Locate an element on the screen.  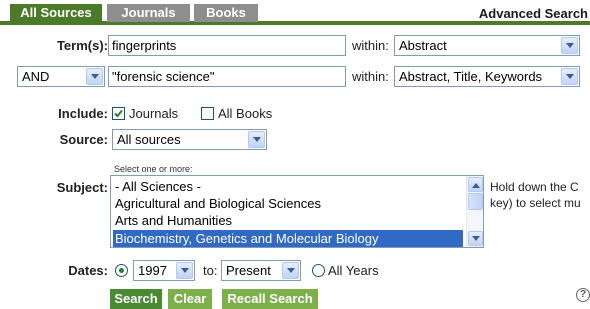
scroll-up-icon is located at coordinates (475, 184).